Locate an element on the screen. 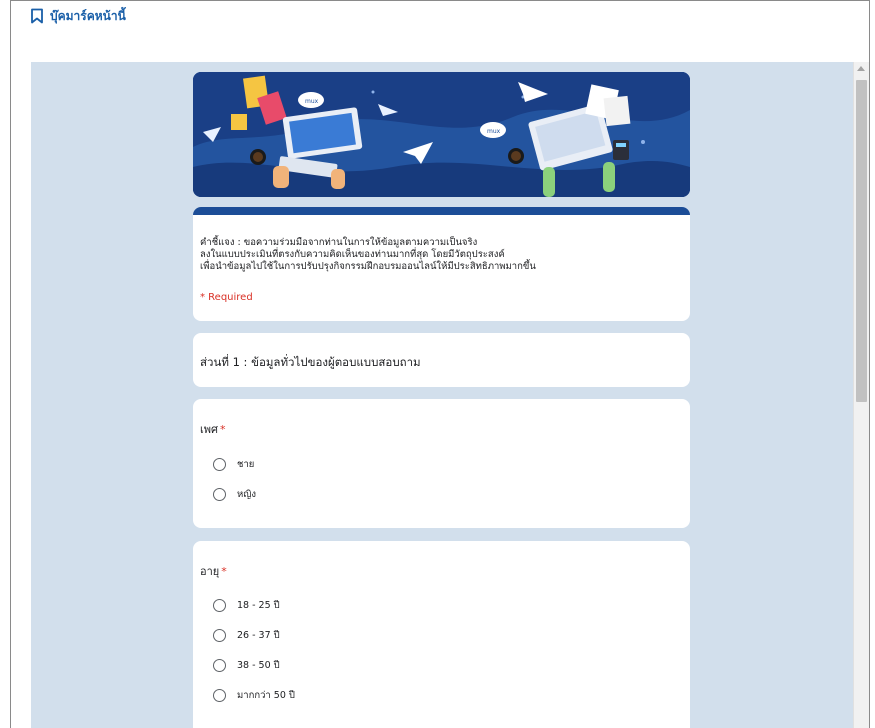 The height and width of the screenshot is (728, 875). question-title: อายุ is located at coordinates (210, 571).